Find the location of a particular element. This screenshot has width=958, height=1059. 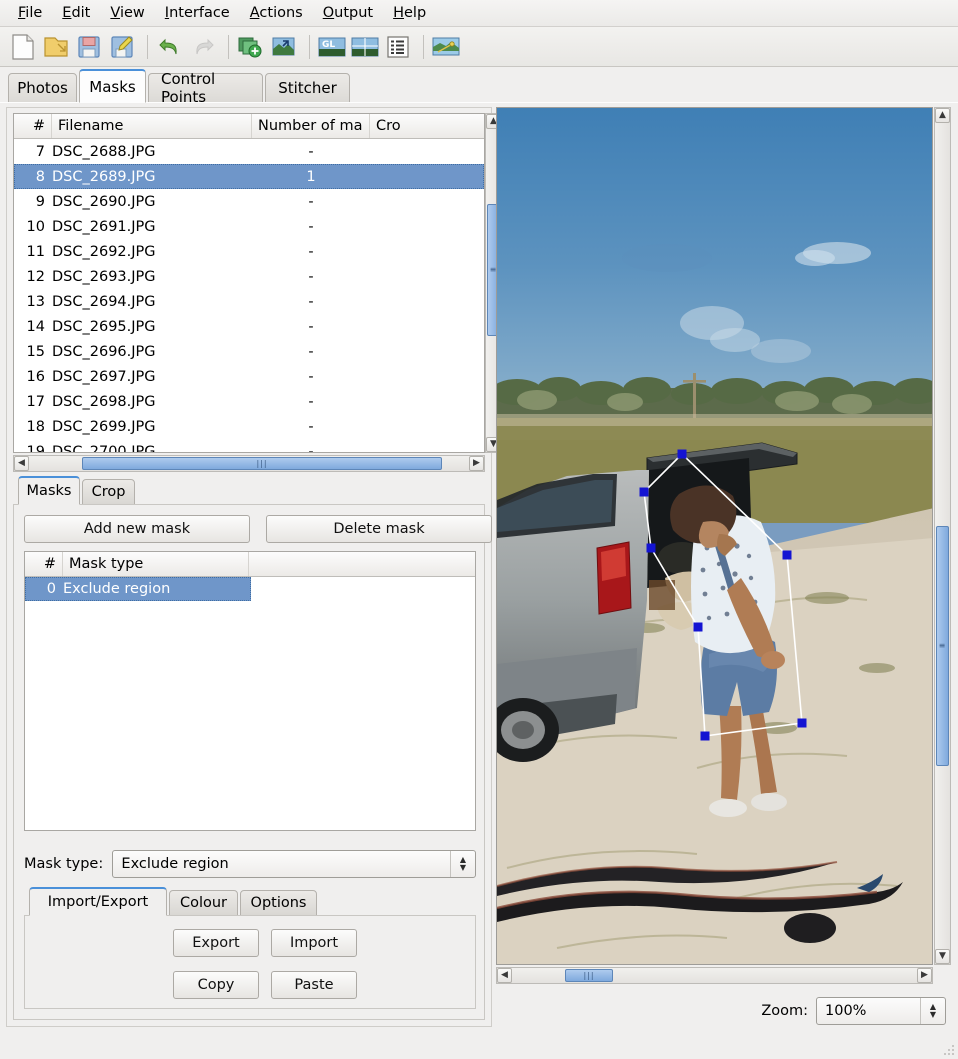

row-number: 17 is located at coordinates (35, 401).